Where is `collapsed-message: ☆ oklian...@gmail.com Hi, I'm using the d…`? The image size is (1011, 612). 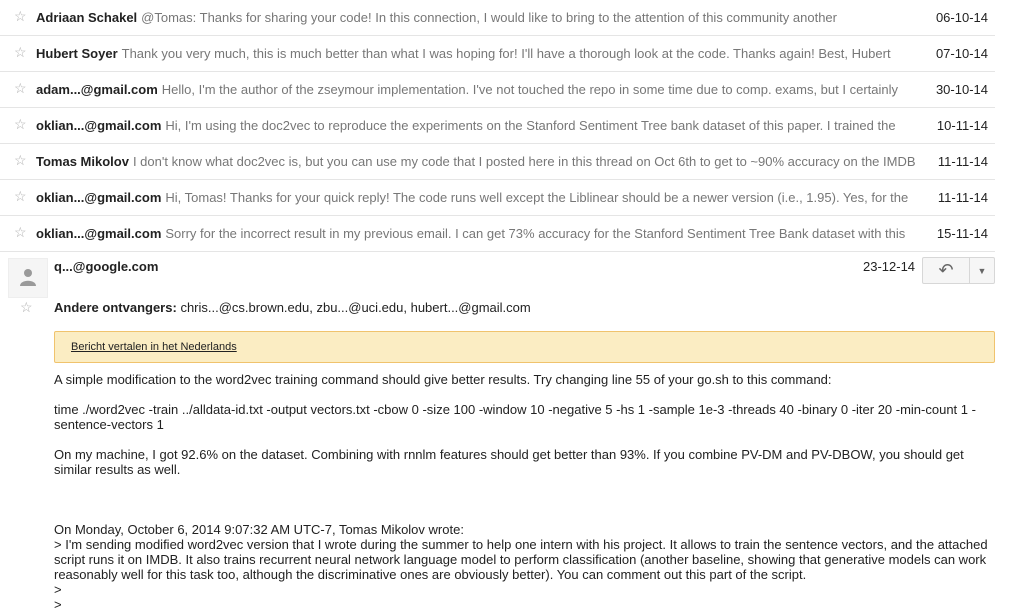 collapsed-message: ☆ oklian...@gmail.com Hi, I'm using the d… is located at coordinates (497, 126).